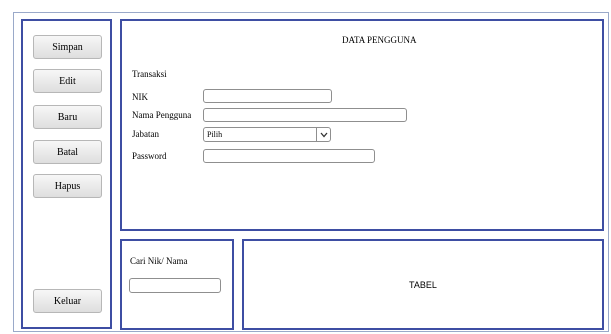 This screenshot has width=611, height=334. What do you see at coordinates (267, 134) in the screenshot?
I see `position-select: Pilih` at bounding box center [267, 134].